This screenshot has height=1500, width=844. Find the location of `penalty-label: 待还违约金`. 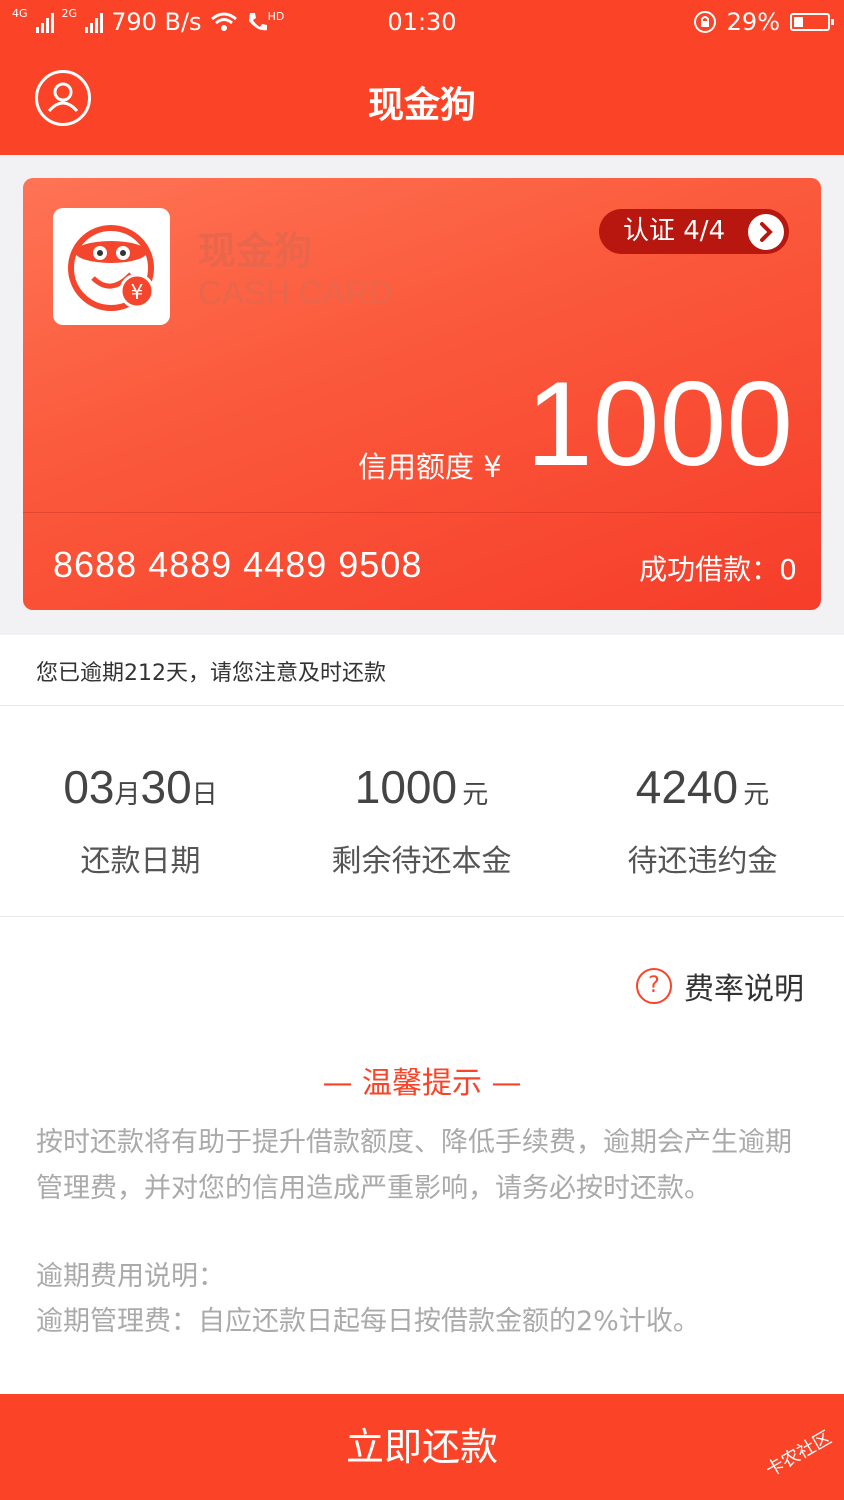

penalty-label: 待还违约金 is located at coordinates (702, 861).